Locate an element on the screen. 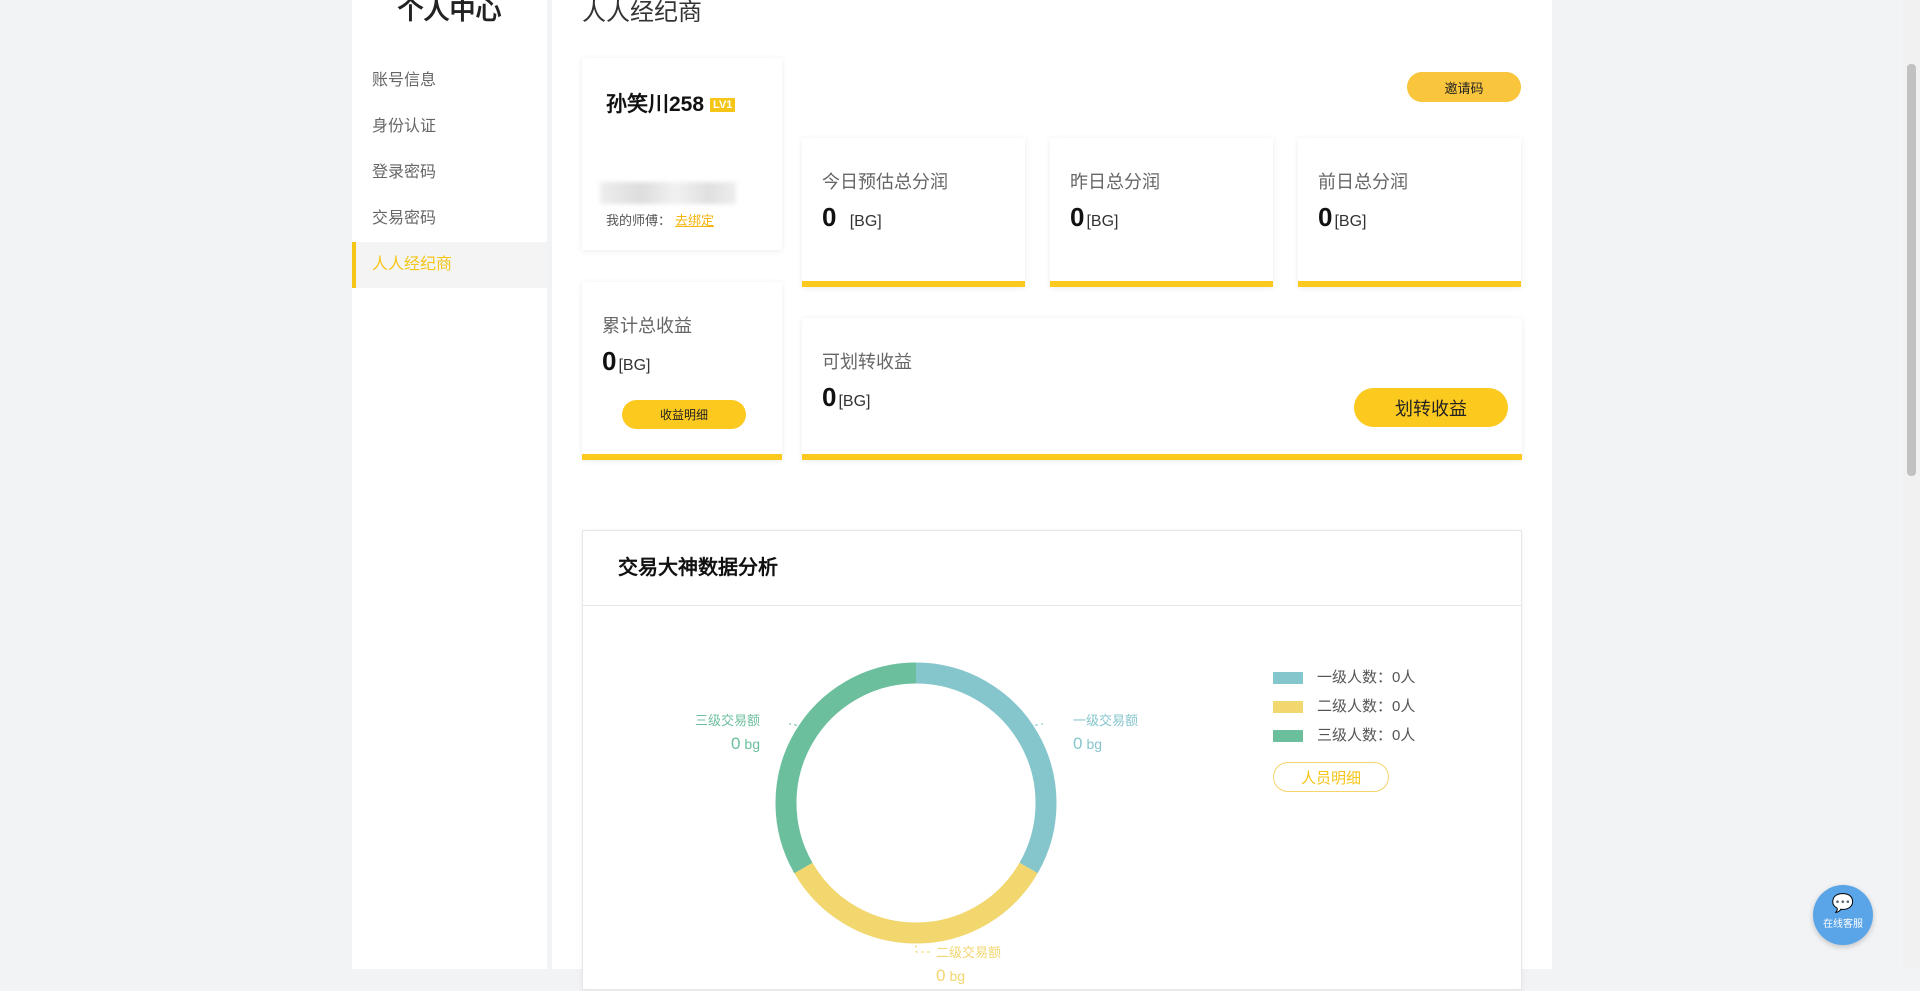 The width and height of the screenshot is (1920, 991). sidebar-menu: 账号信息 身份认证 登录密码 交易密码 人人经纪商 is located at coordinates (449, 173).